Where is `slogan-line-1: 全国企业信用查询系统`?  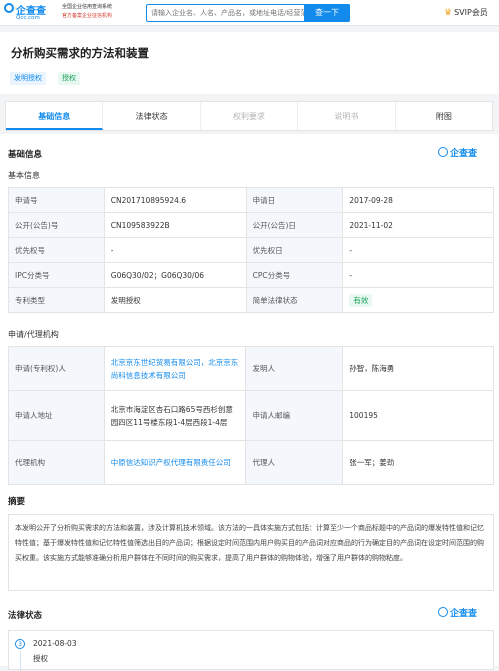 slogan-line-1: 全国企业信用查询系统 is located at coordinates (87, 7).